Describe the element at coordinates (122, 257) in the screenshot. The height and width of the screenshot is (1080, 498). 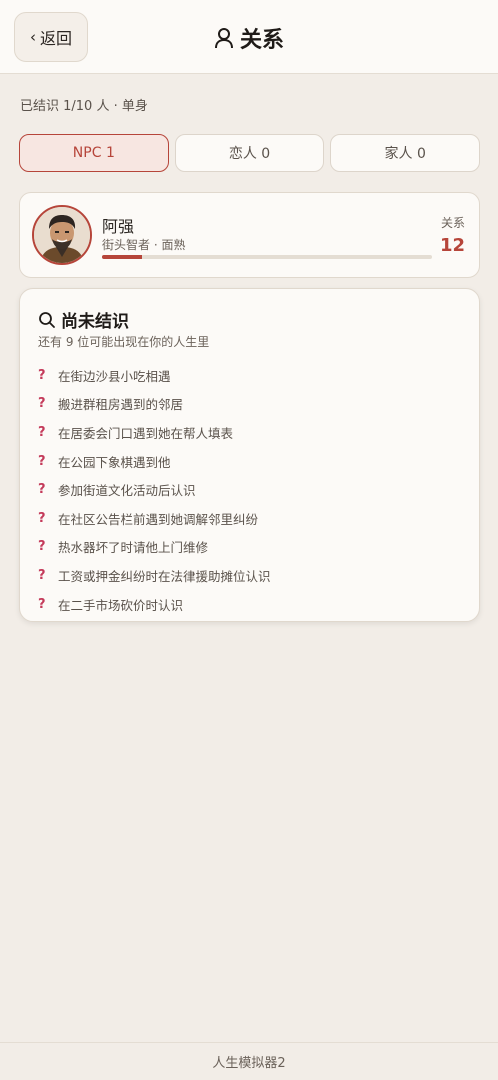
I see `relationship-progress-fill` at that location.